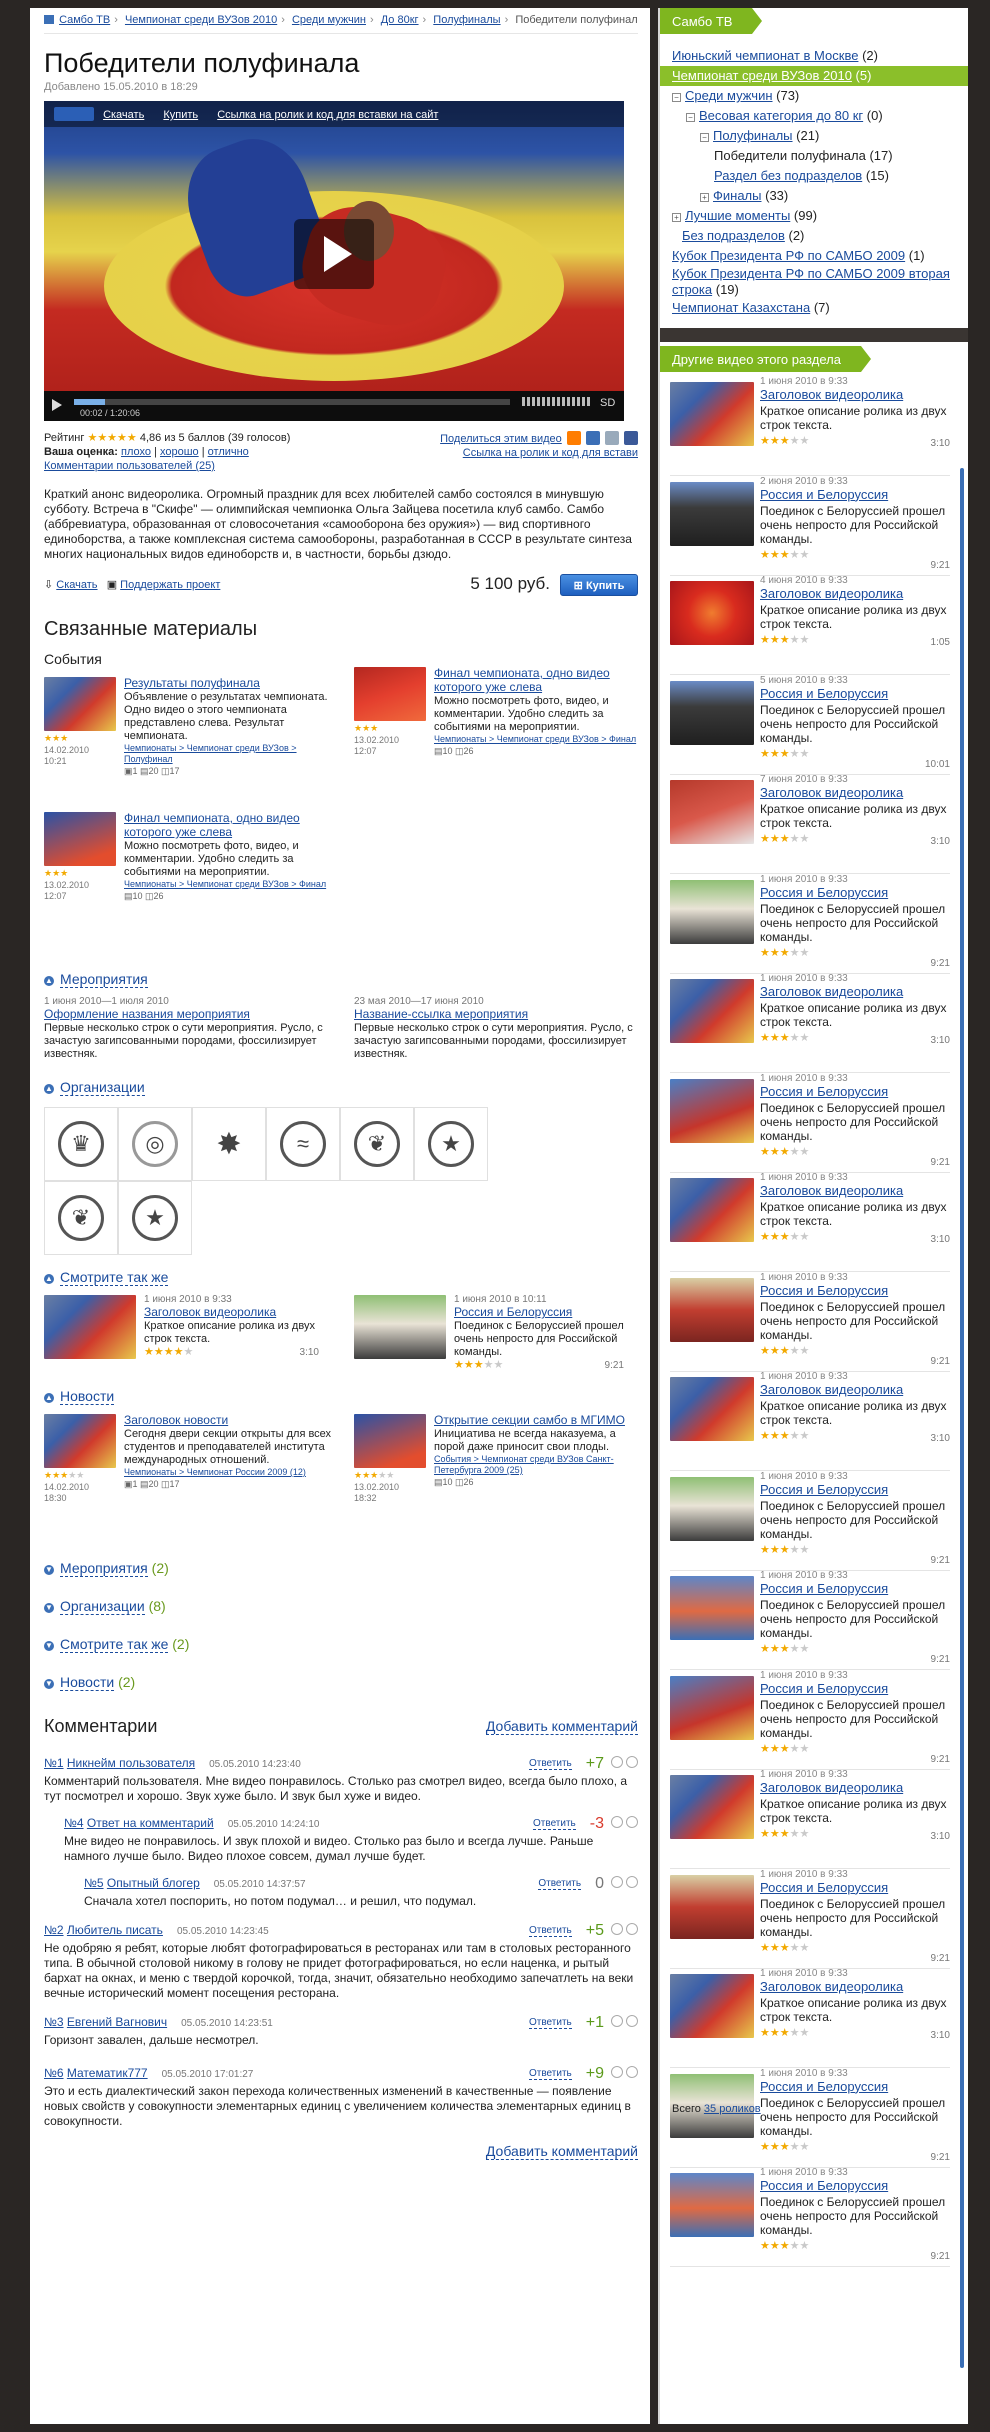 Image resolution: width=990 pixels, height=2432 pixels. What do you see at coordinates (176, 1420) in the screenshot?
I see `news-title: Заголовок новости` at bounding box center [176, 1420].